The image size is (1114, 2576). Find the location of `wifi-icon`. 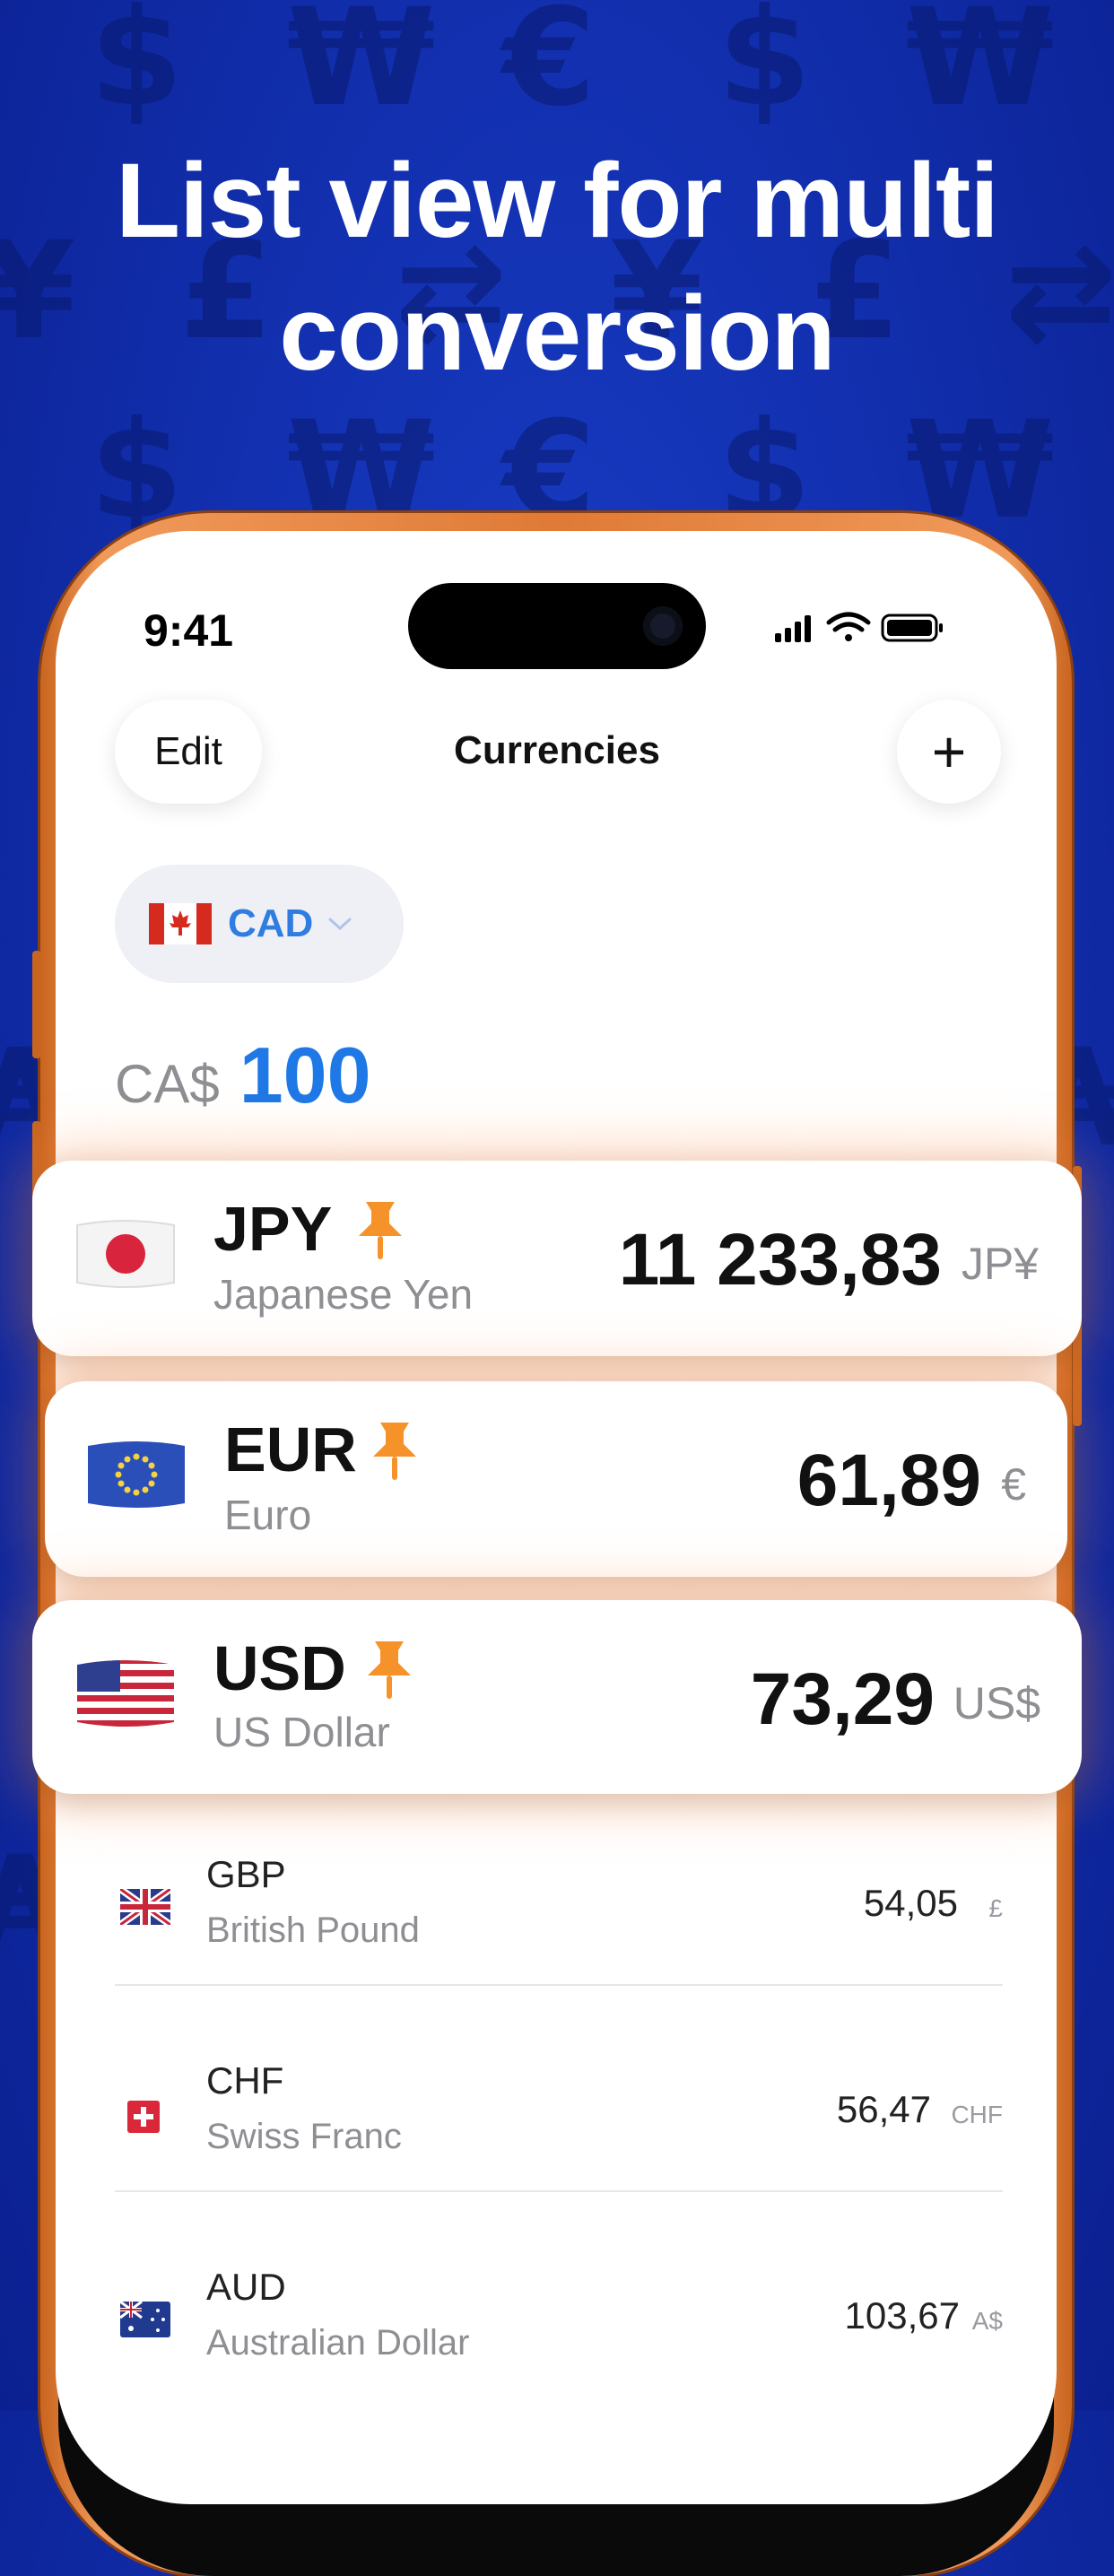

wifi-icon is located at coordinates (848, 626).